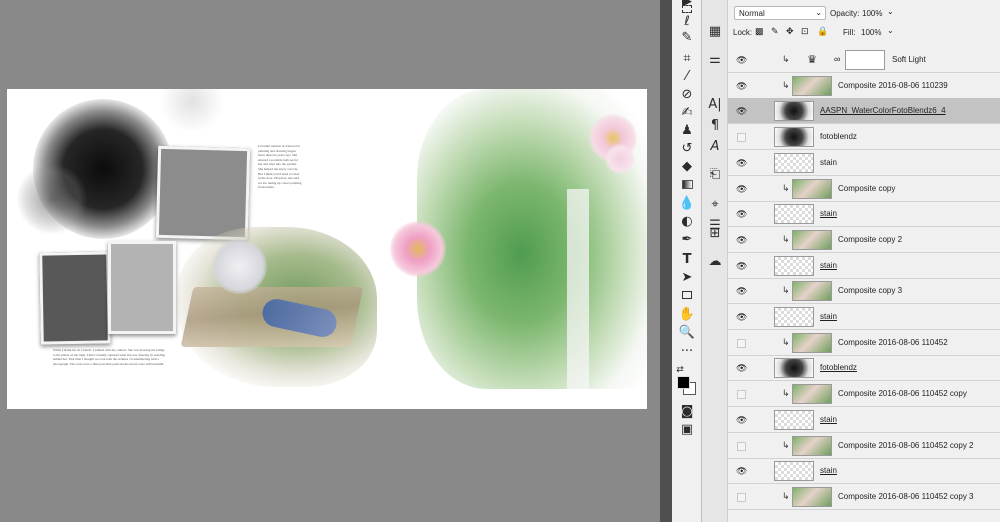  What do you see at coordinates (687, 430) in the screenshot?
I see `screen-mode-icon: ▣` at bounding box center [687, 430].